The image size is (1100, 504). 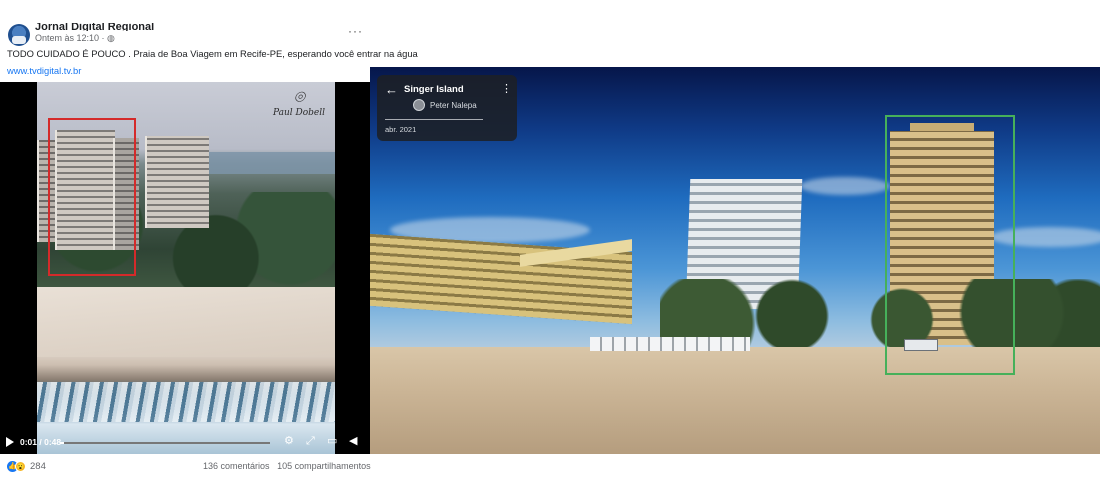 I want to click on street-view-info-card: ← Singer Island ⋮ Peter Nalepa abr. 2021, so click(x=447, y=108).